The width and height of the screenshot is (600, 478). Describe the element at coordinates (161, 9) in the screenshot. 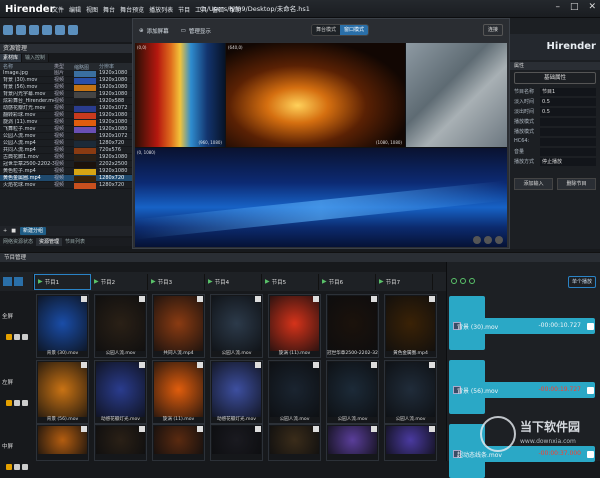

I see `menu-item: 播放列表` at that location.